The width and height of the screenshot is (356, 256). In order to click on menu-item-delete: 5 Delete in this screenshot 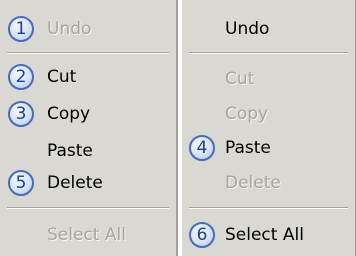, I will do `click(88, 183)`.